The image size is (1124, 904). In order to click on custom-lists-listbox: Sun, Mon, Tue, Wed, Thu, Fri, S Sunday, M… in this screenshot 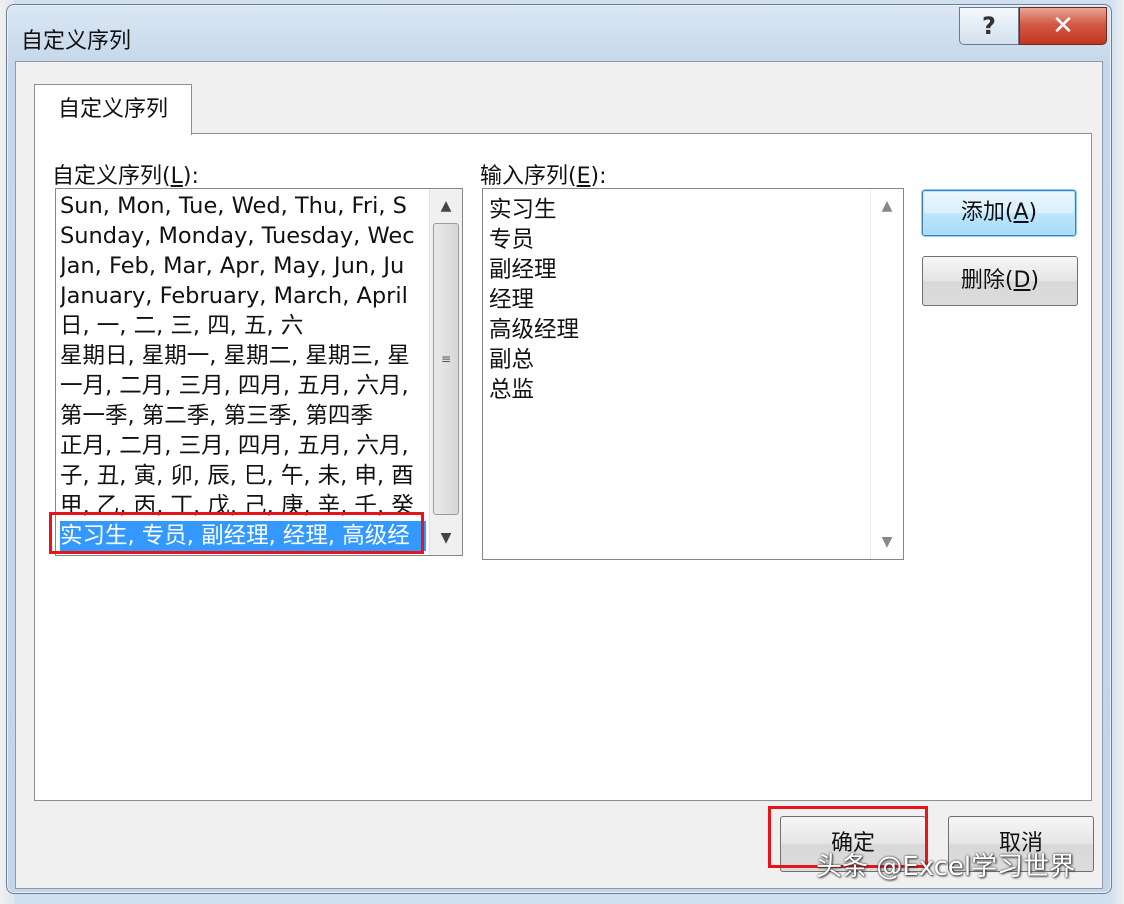, I will do `click(259, 372)`.